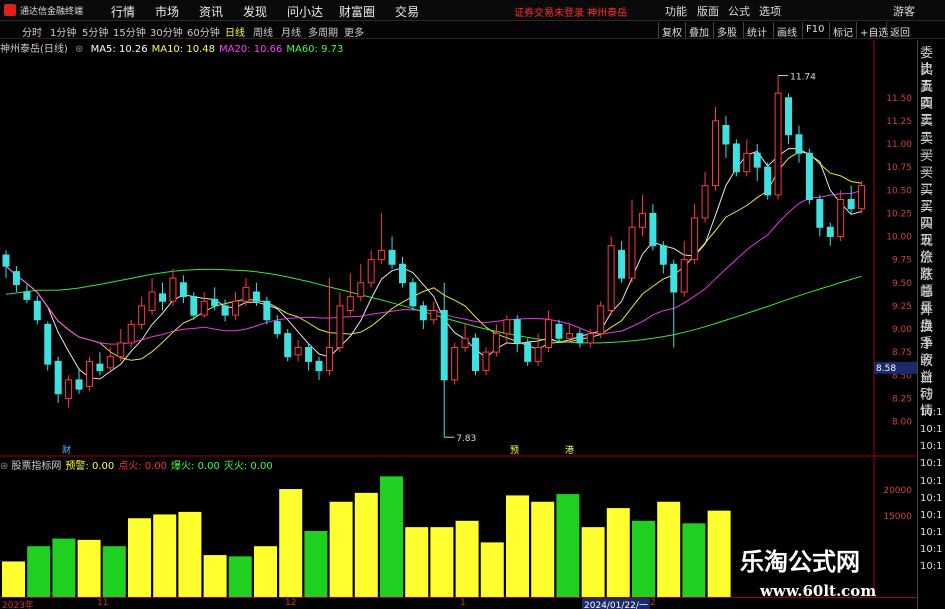  What do you see at coordinates (787, 31) in the screenshot?
I see `tool-4: 画线` at bounding box center [787, 31].